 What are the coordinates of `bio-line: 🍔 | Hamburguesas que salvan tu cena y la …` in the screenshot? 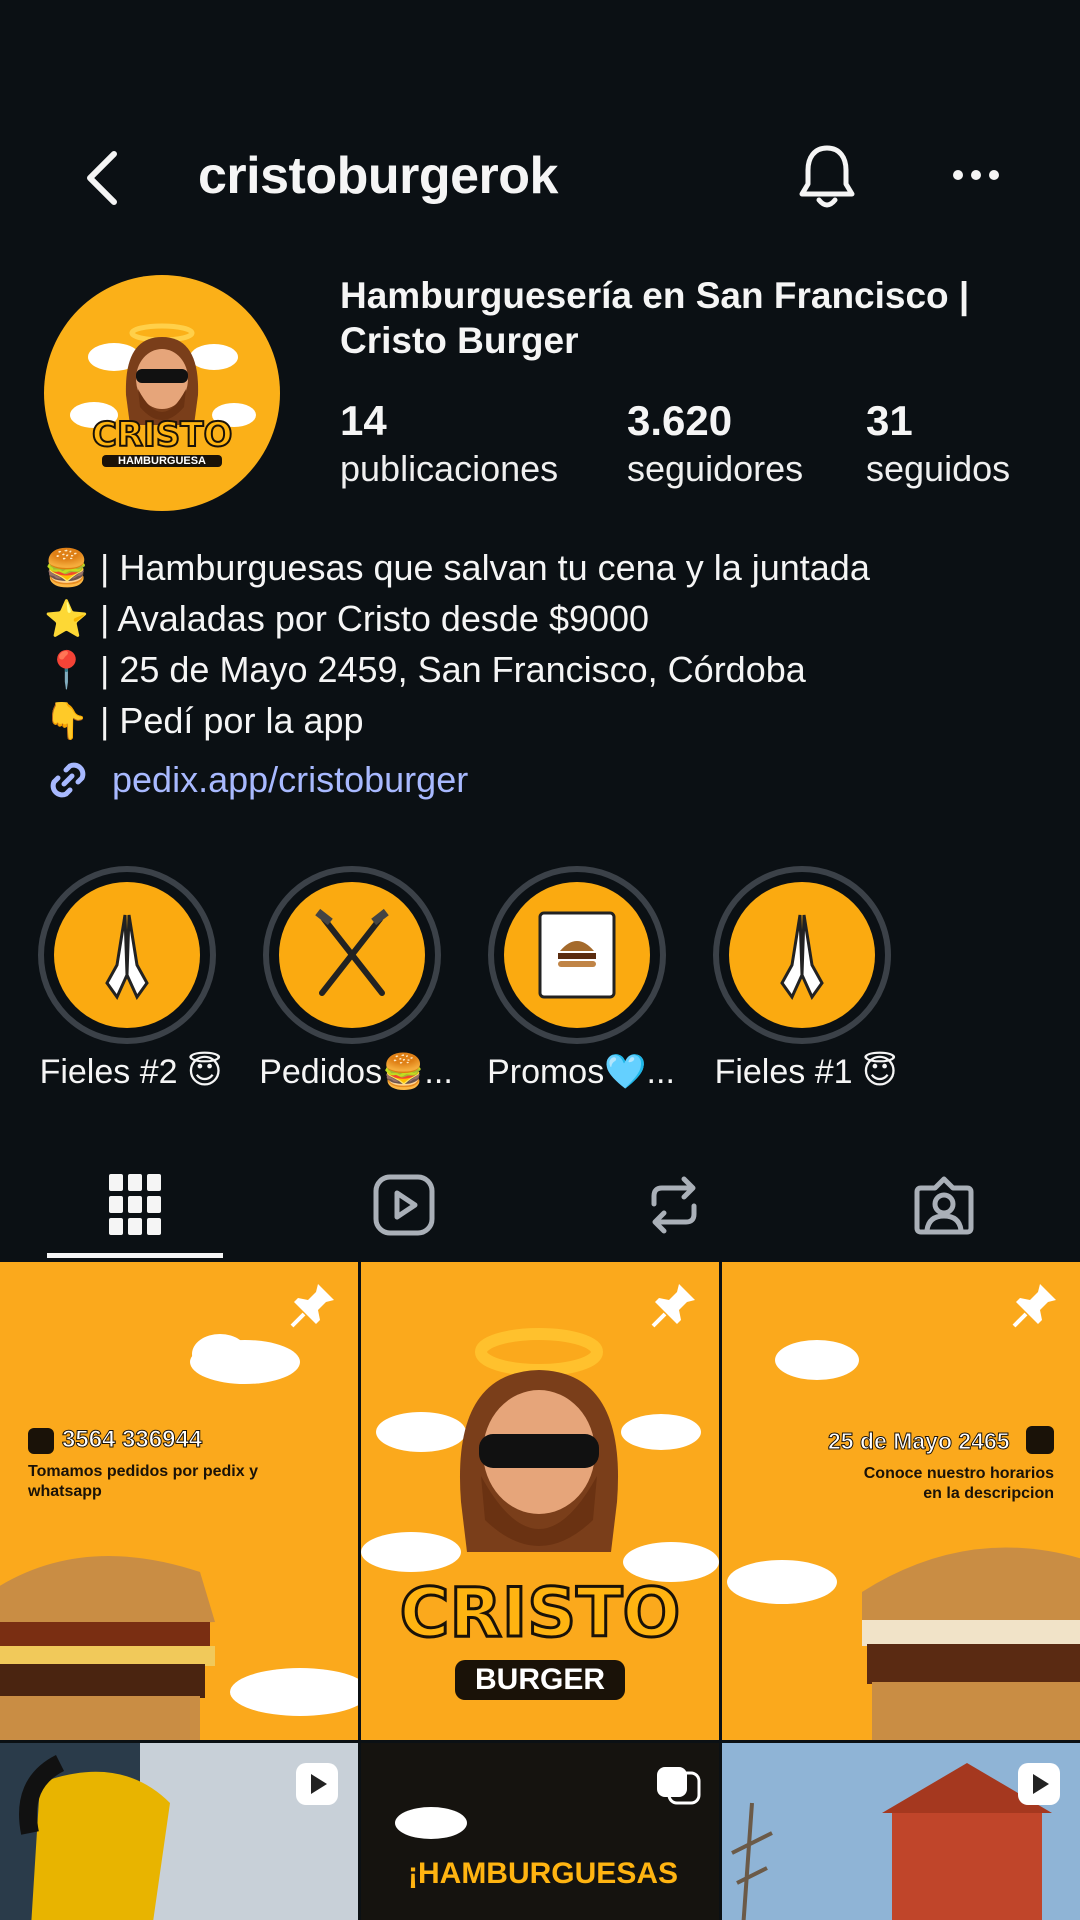 It's located at (457, 568).